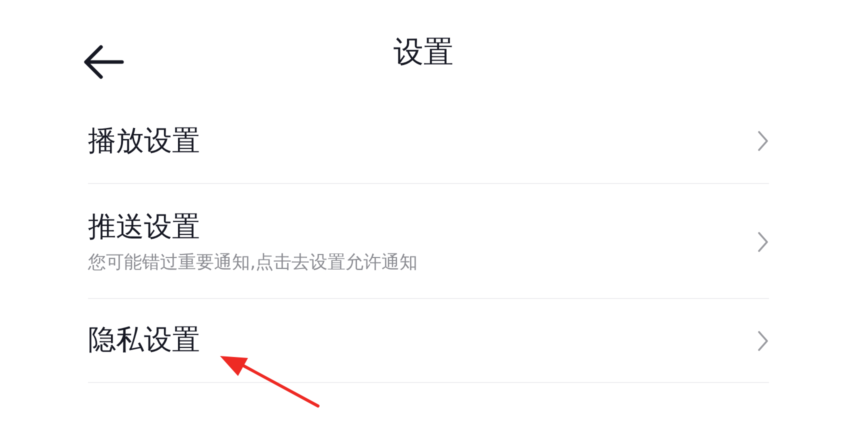 The width and height of the screenshot is (847, 431). I want to click on page-title: 设置, so click(424, 53).